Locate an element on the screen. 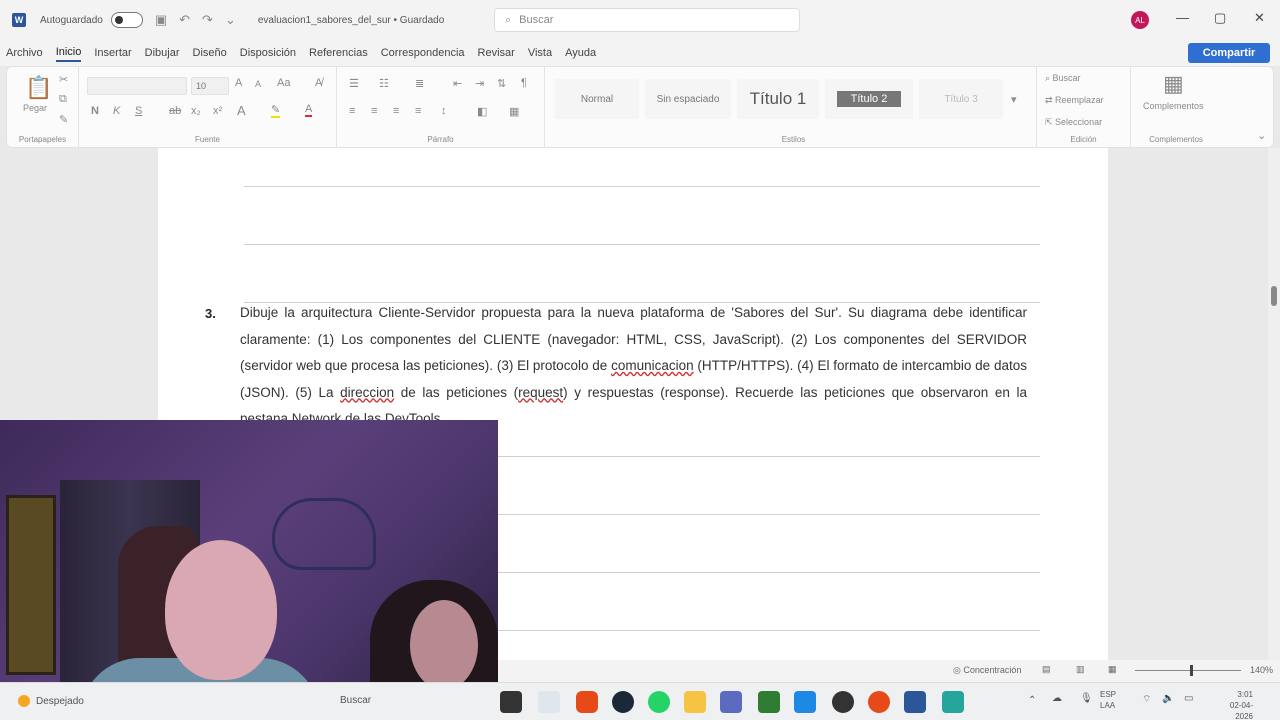 Image resolution: width=1280 pixels, height=720 pixels. format-painter-icon: ✎ is located at coordinates (63, 119).